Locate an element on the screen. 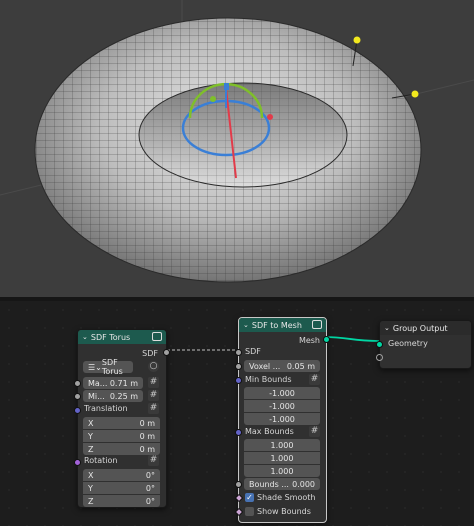  sdf-output-row: SDF is located at coordinates (150, 353).